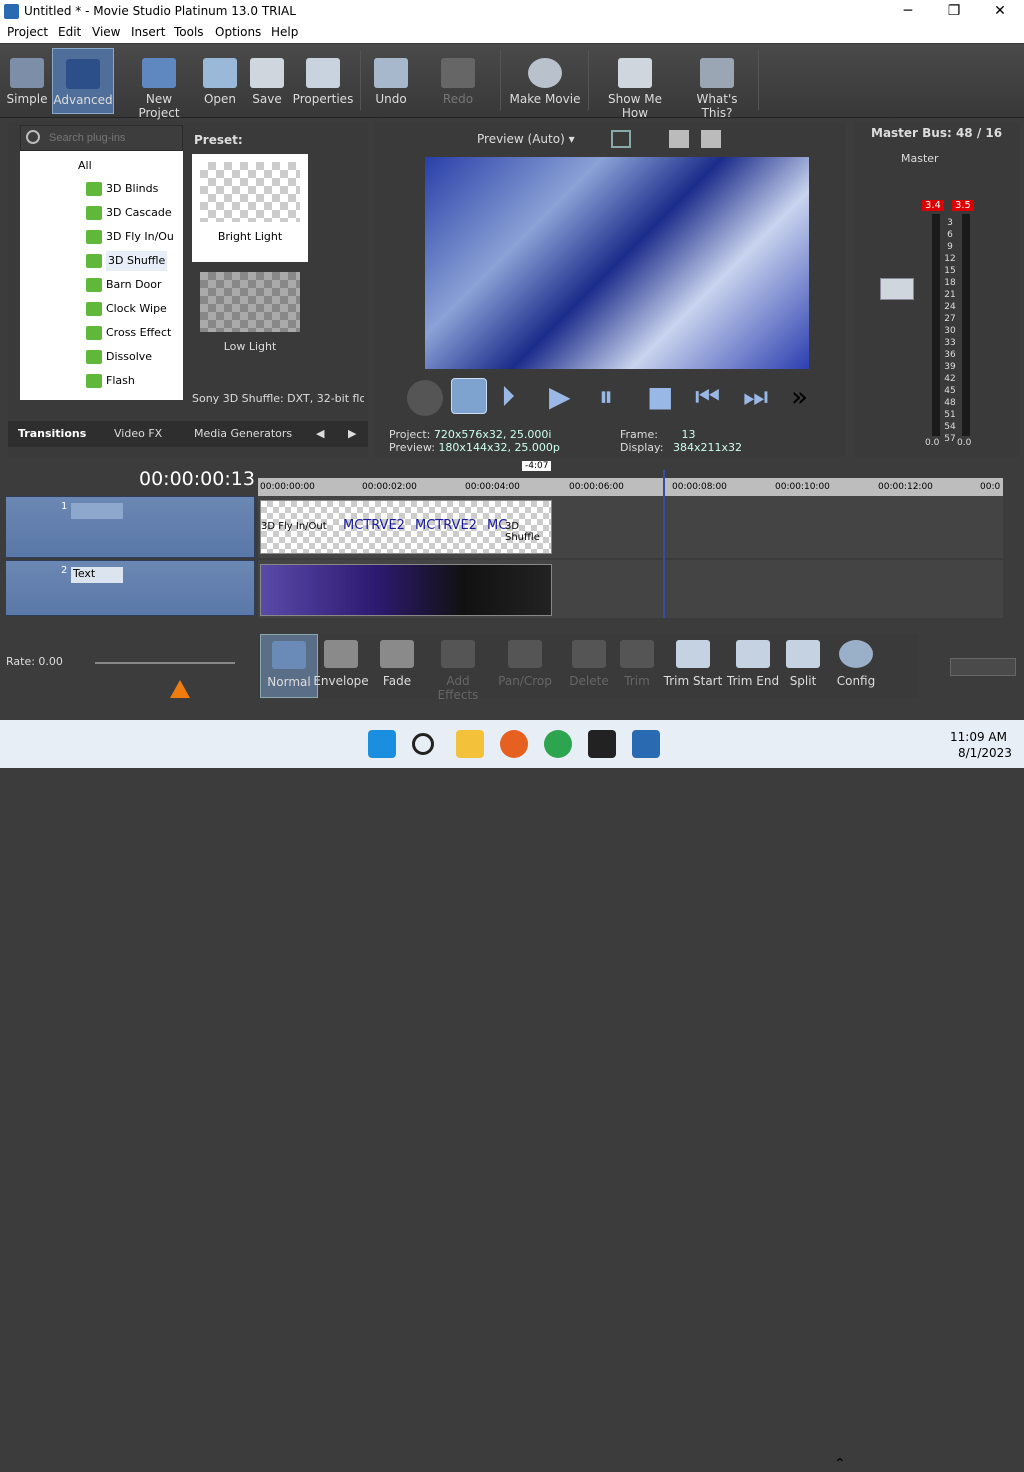  Describe the element at coordinates (637, 666) in the screenshot. I see `trim-button: Trim` at that location.